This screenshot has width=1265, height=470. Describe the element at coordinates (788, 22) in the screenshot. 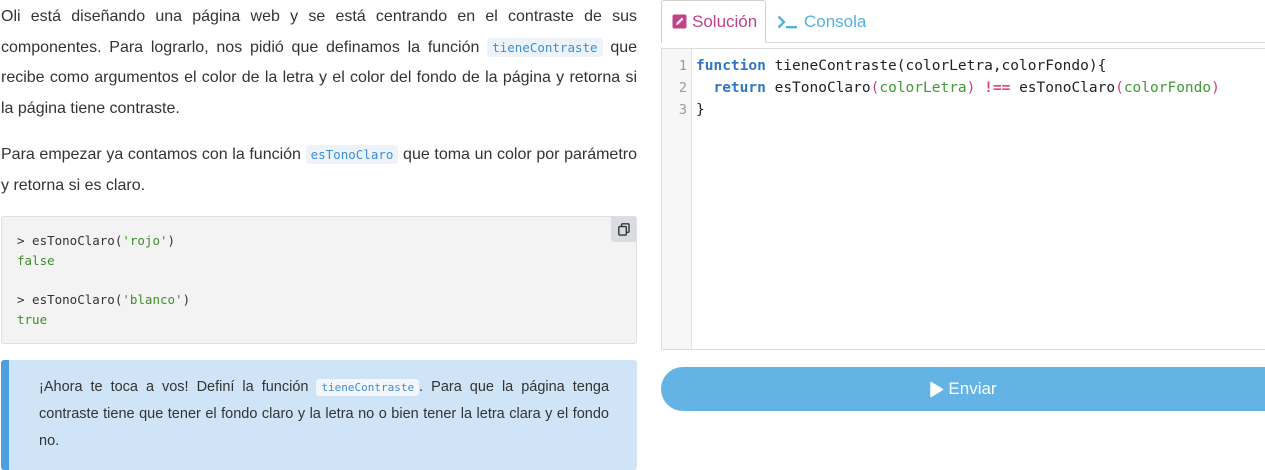

I see `terminal-icon` at that location.